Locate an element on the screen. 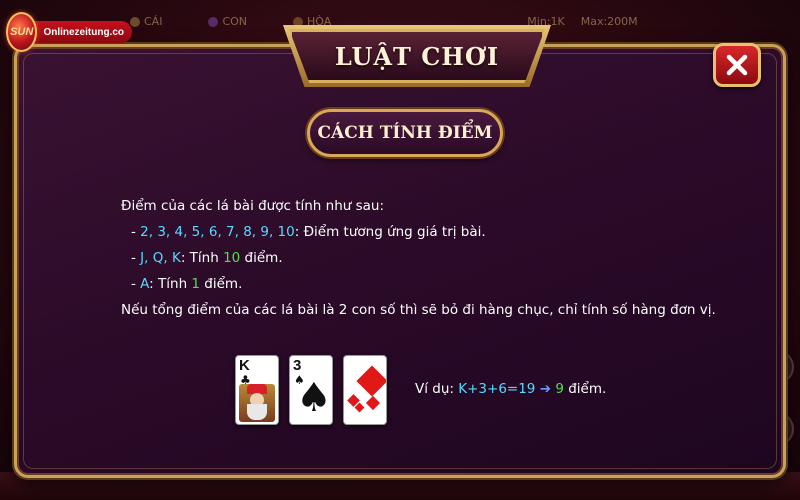  example-cards: K ♣ 3 ♠ ♠ is located at coordinates (311, 390).